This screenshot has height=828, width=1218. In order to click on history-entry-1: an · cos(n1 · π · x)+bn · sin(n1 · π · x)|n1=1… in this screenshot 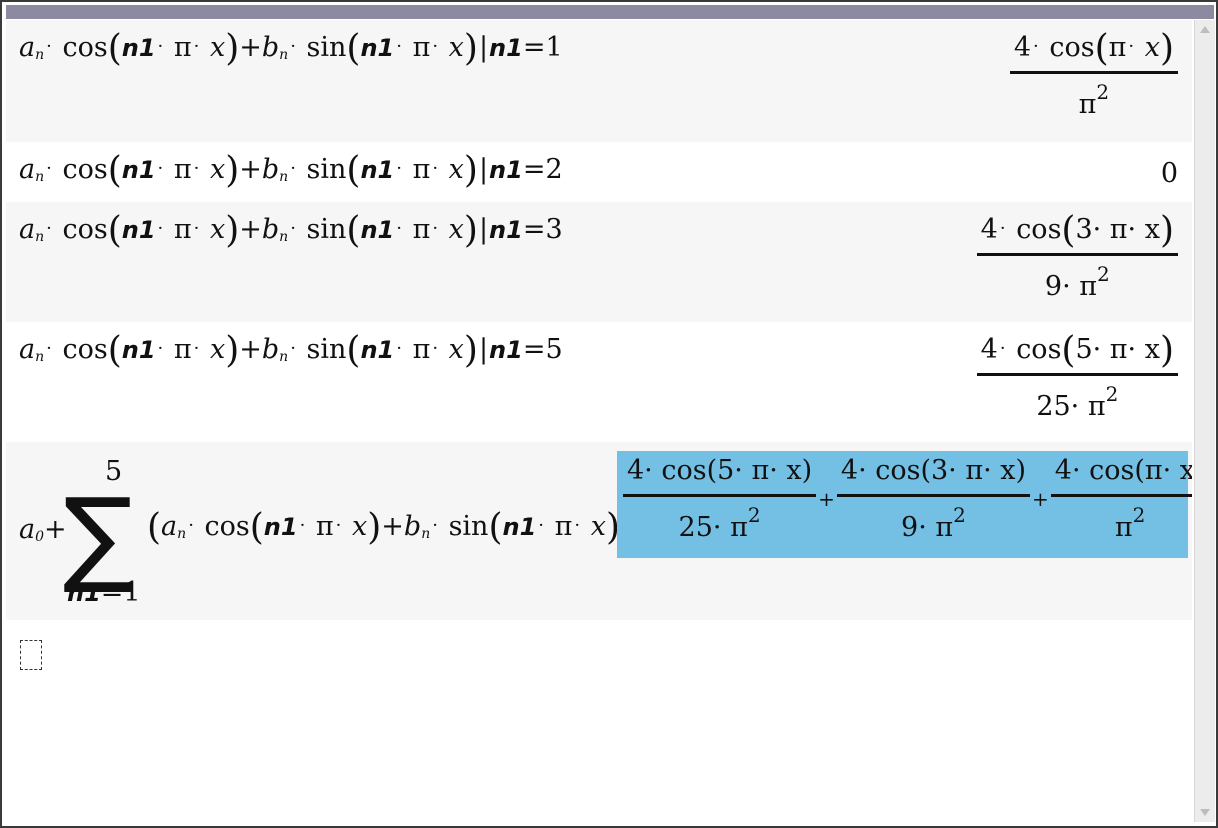, I will do `click(599, 81)`.